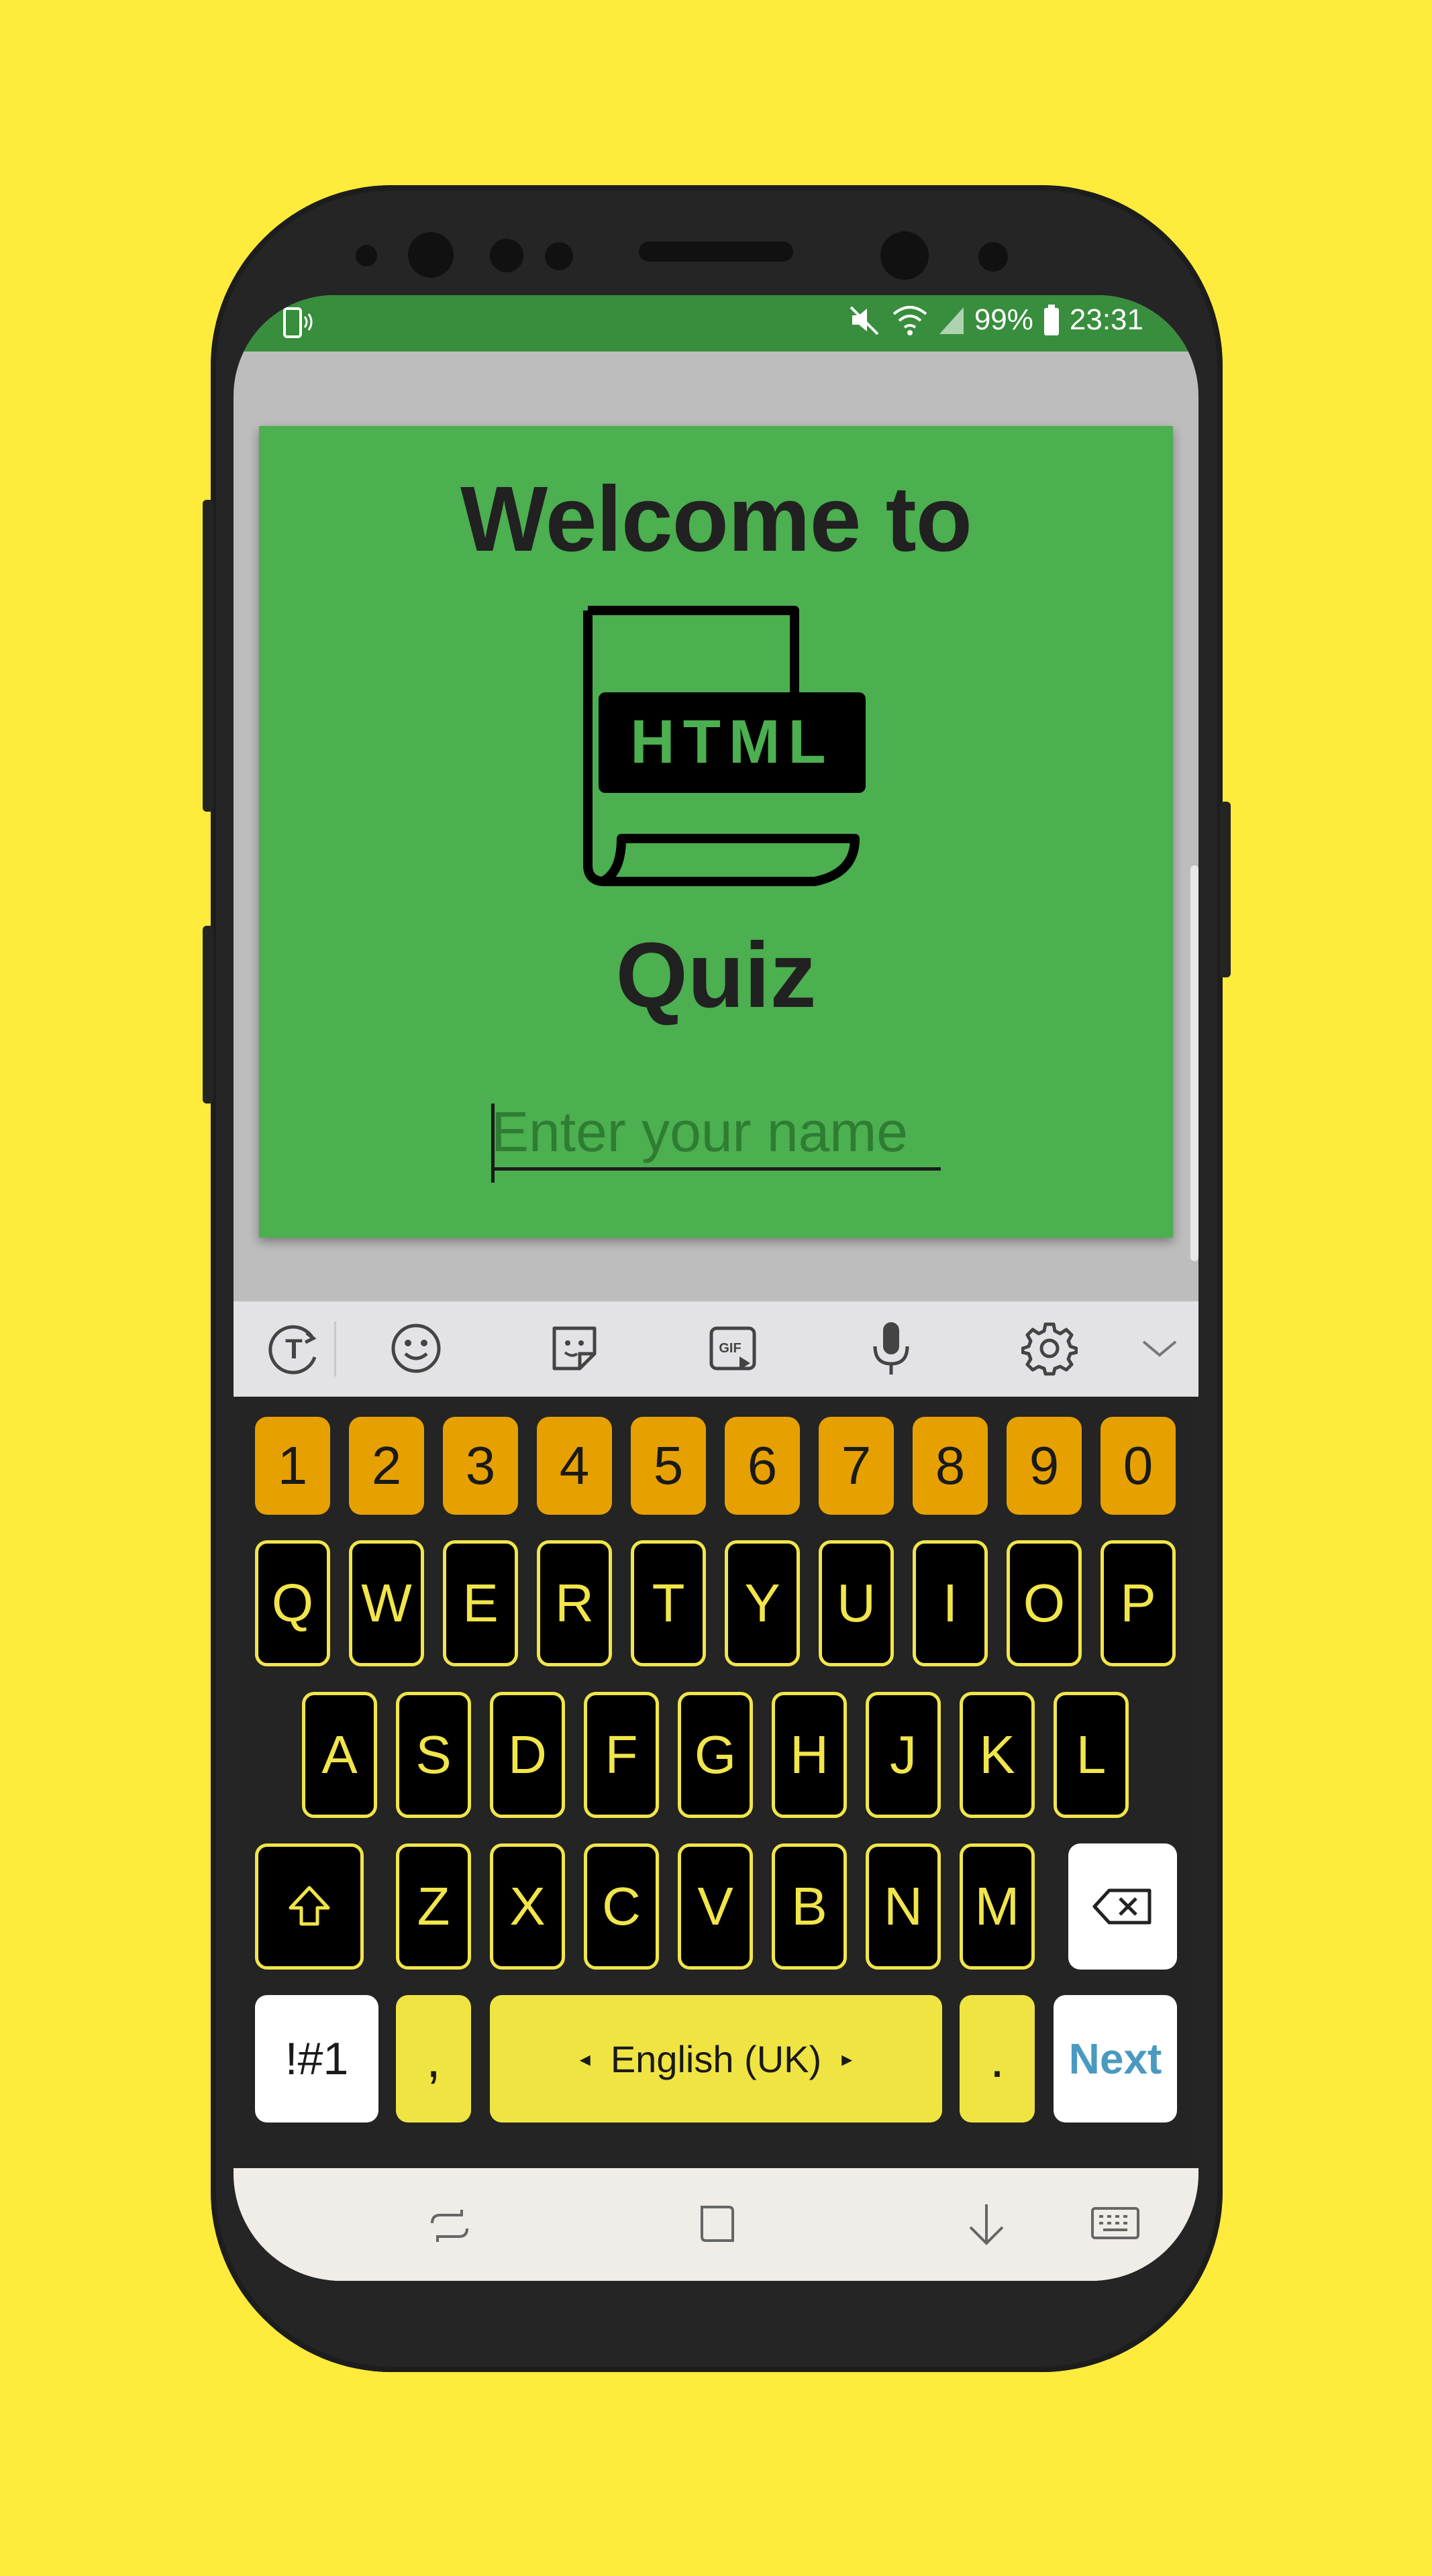  What do you see at coordinates (292, 1603) in the screenshot?
I see `key-q: Q` at bounding box center [292, 1603].